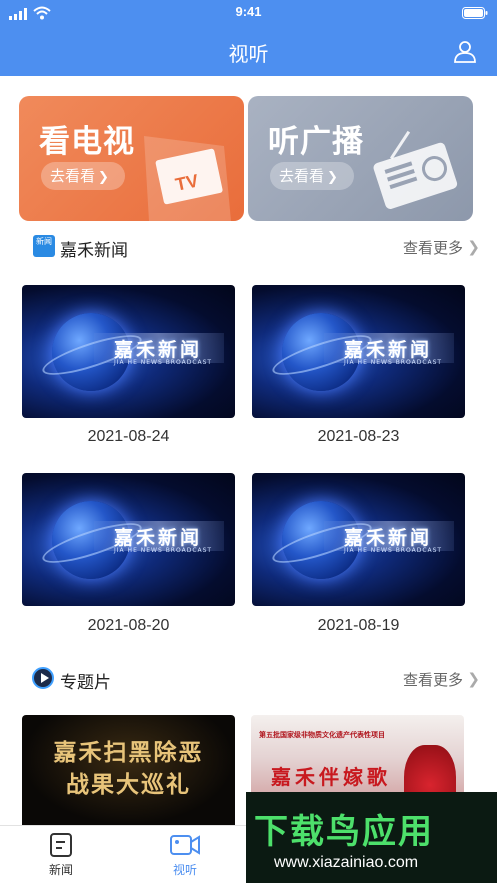  I want to click on news-date: 2021-08-24, so click(128, 436).